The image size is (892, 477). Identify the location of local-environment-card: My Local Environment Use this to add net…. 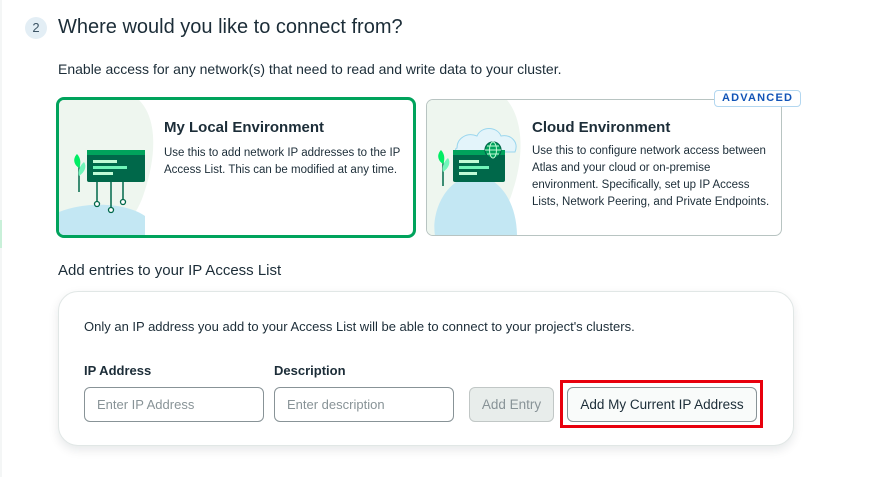
(236, 167).